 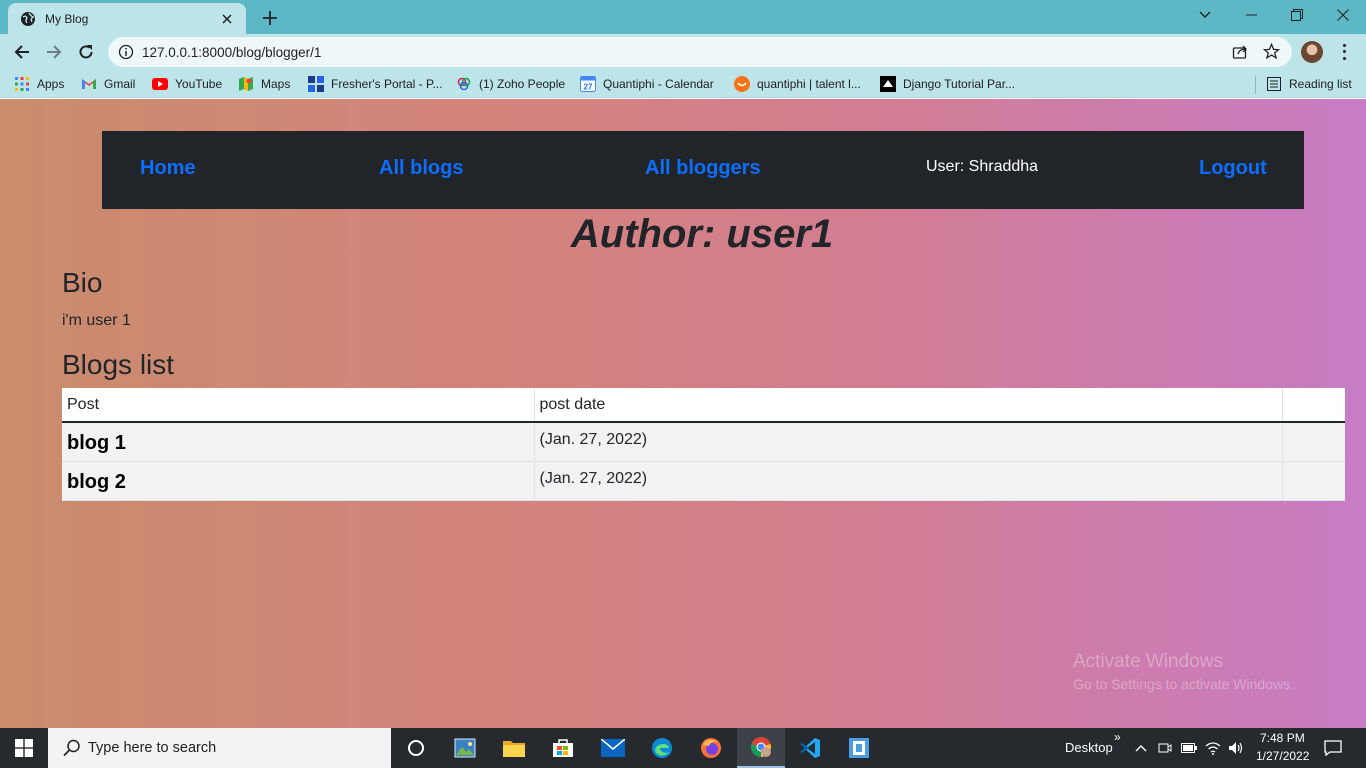 I want to click on page-title: Author: user1, so click(x=702, y=234).